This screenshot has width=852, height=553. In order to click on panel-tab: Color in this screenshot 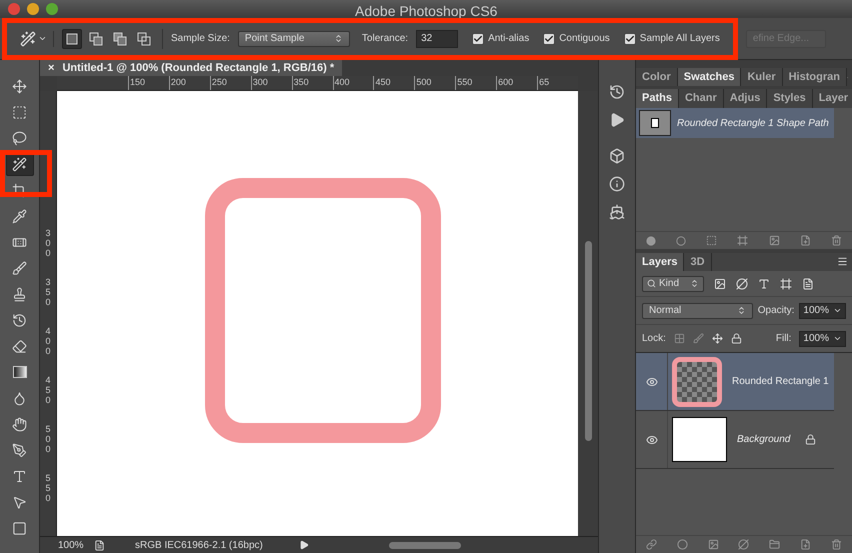, I will do `click(657, 77)`.